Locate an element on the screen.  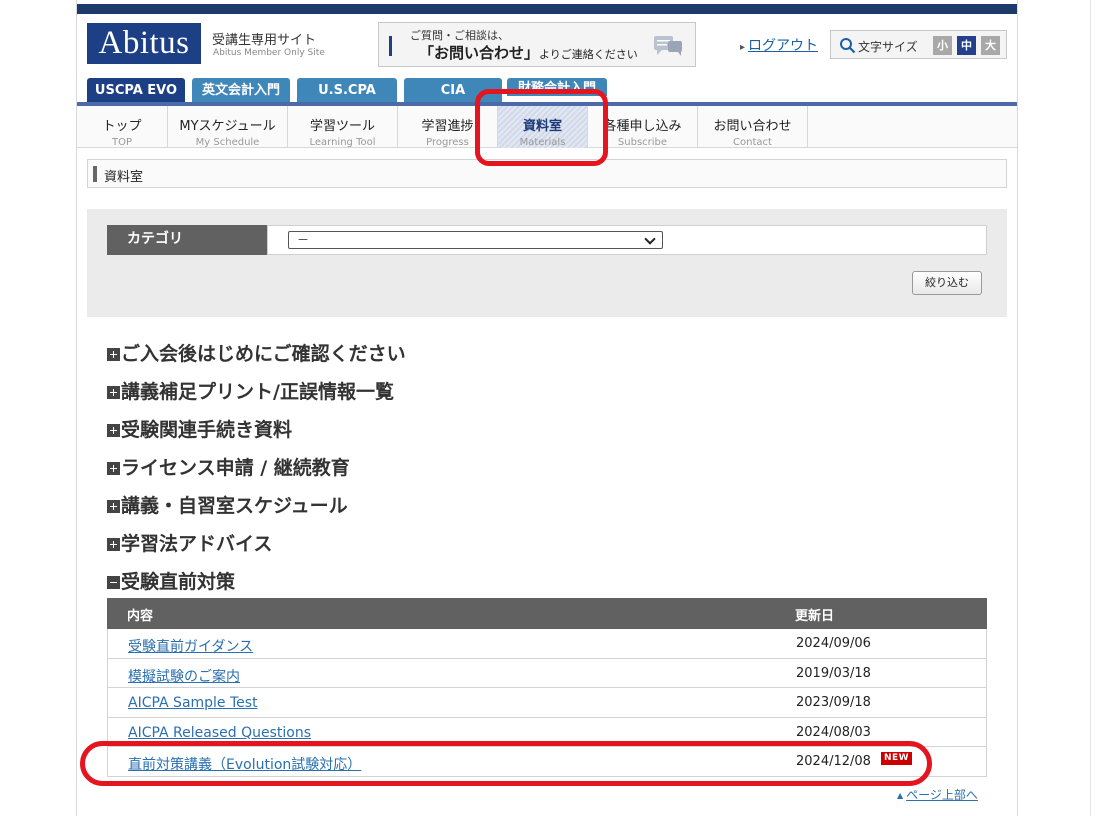
column-header-updated: 更新日 is located at coordinates (815, 616).